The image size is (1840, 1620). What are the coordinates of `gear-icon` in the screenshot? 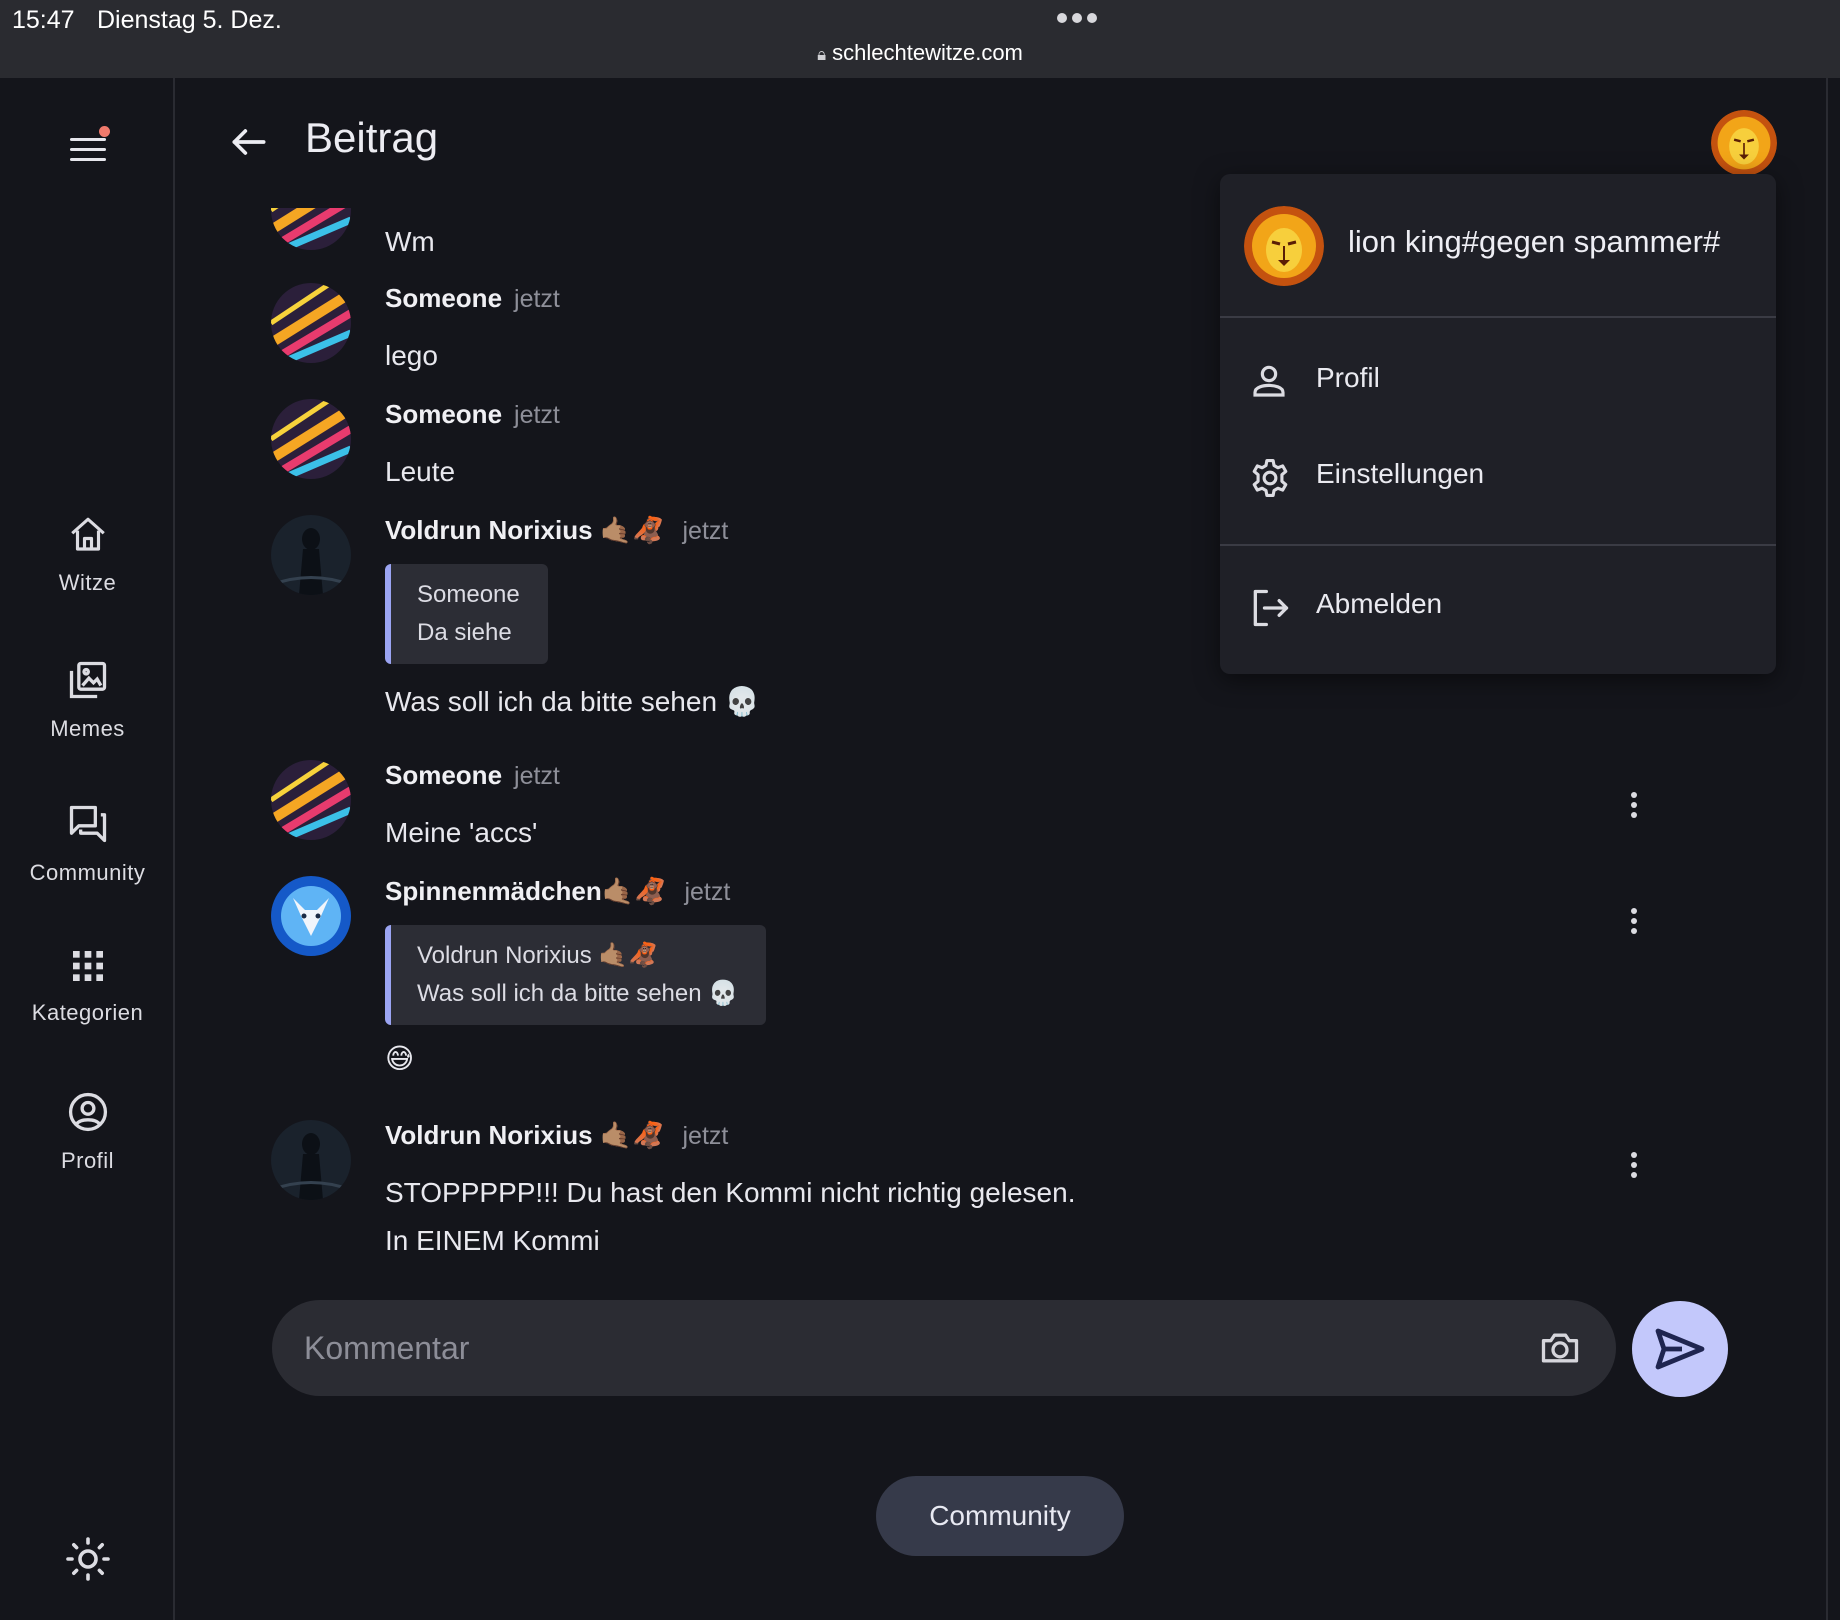 It's located at (1270, 478).